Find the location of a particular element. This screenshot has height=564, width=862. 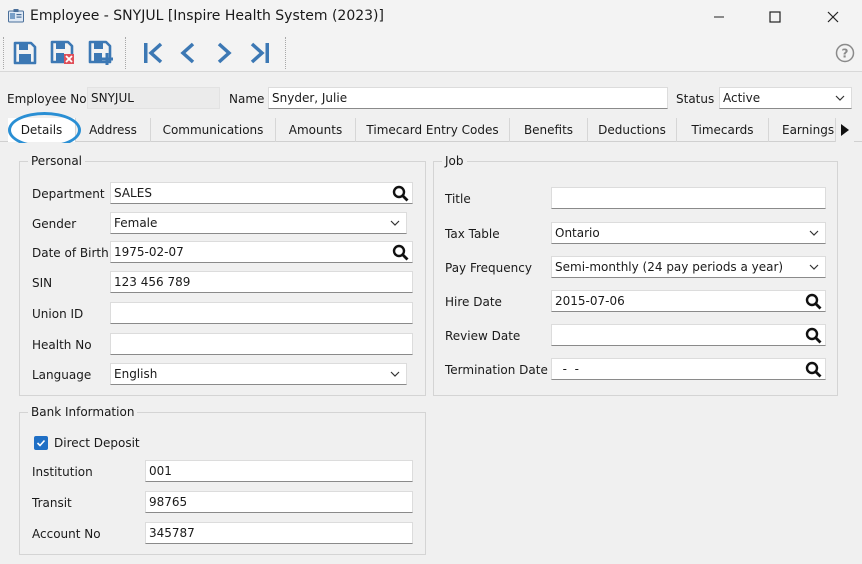

close-icon is located at coordinates (833, 17).